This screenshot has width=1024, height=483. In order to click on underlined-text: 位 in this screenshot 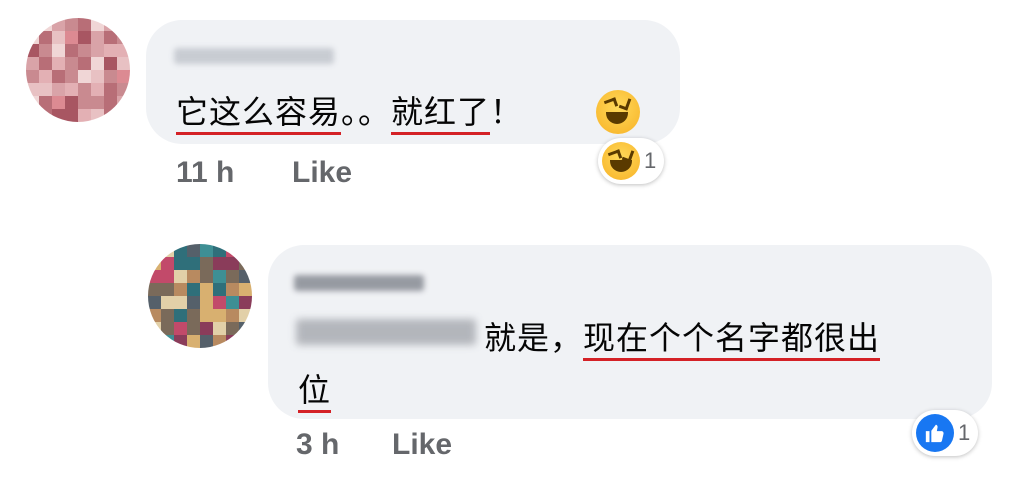, I will do `click(315, 392)`.